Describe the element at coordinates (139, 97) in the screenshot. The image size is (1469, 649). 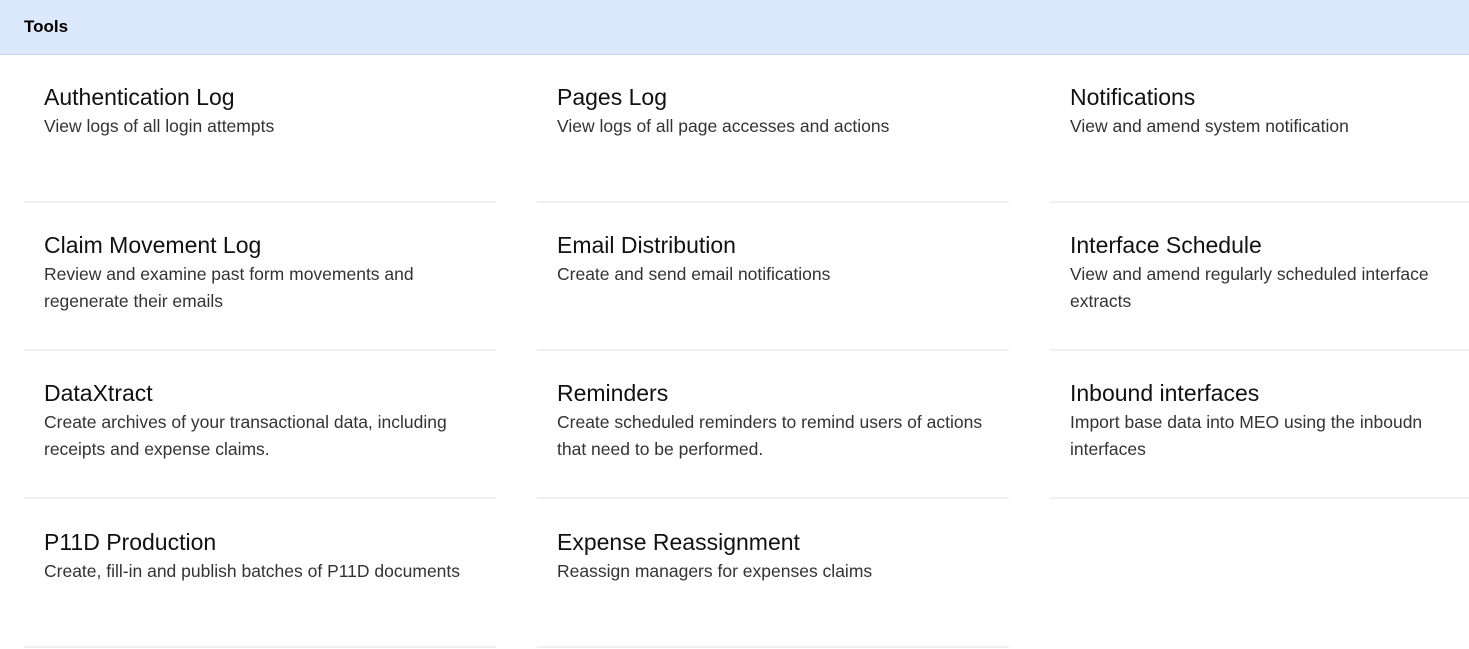
I see `tile-title: Authentication Log` at that location.